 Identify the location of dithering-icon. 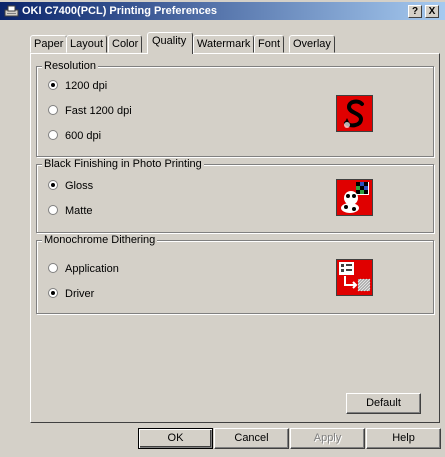
(354, 277).